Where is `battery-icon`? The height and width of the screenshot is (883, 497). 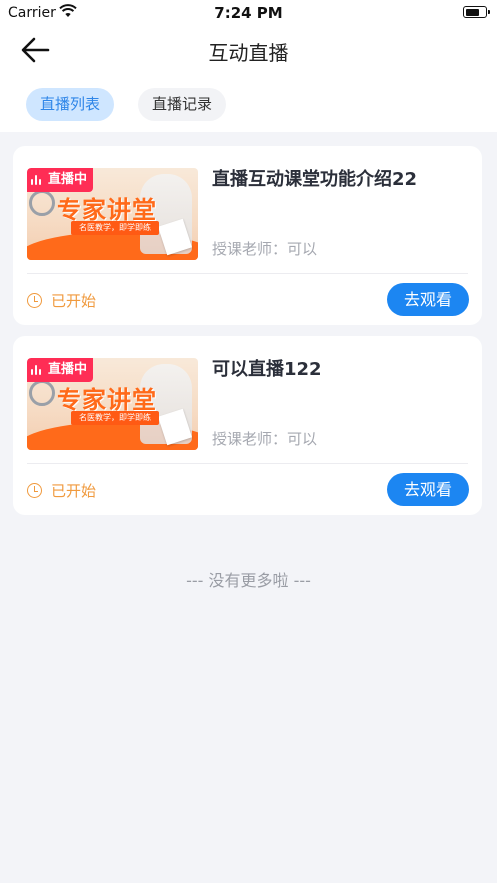 battery-icon is located at coordinates (476, 12).